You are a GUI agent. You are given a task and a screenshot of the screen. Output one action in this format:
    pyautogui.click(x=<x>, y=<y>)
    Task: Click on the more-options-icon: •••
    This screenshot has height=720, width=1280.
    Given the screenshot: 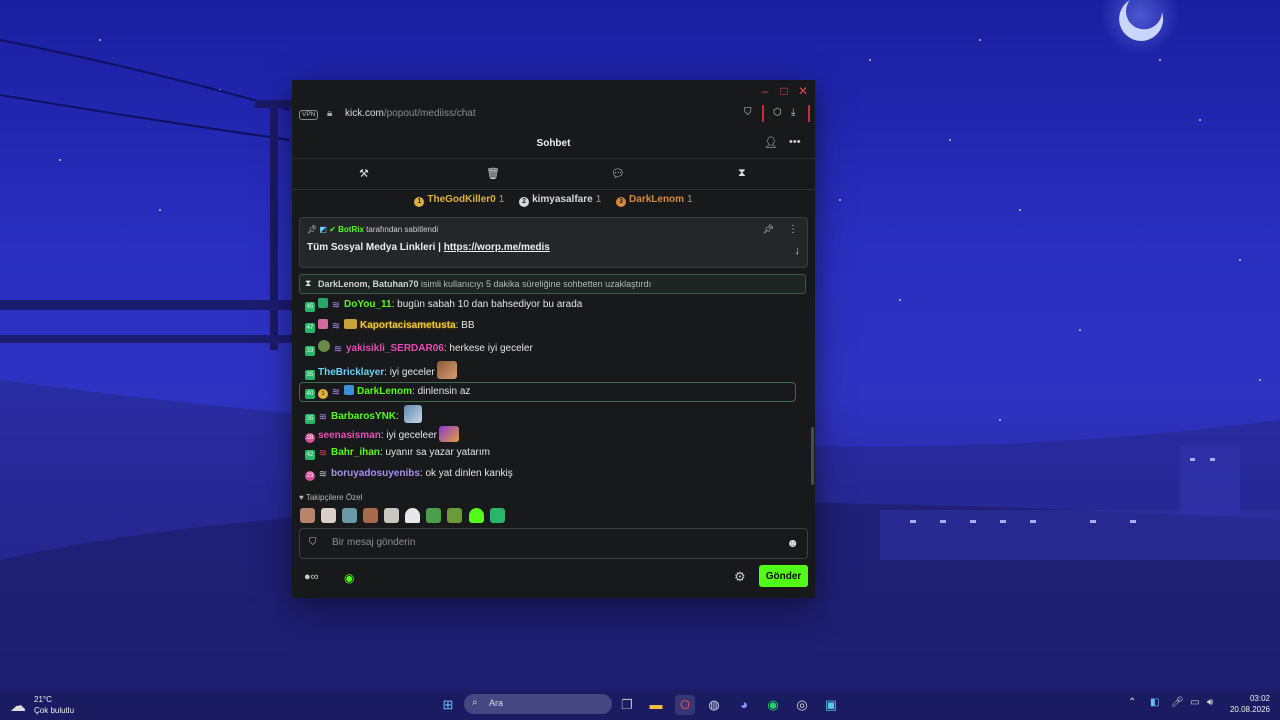 What is the action you would take?
    pyautogui.click(x=795, y=142)
    